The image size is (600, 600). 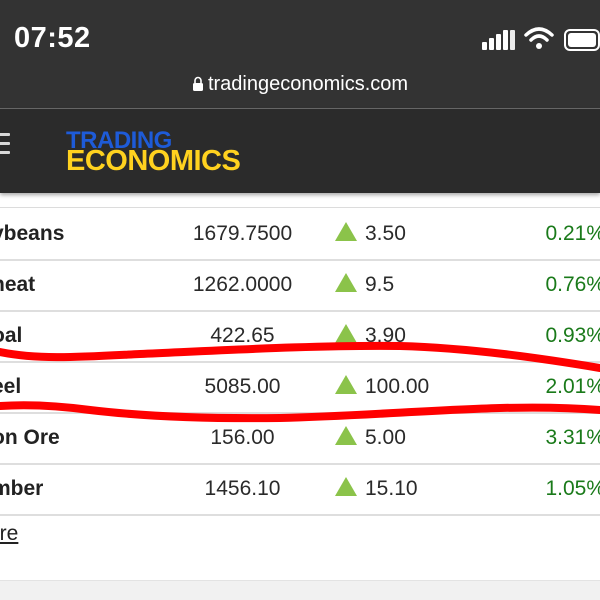 I want to click on commodity-change: 9.5, so click(x=380, y=284).